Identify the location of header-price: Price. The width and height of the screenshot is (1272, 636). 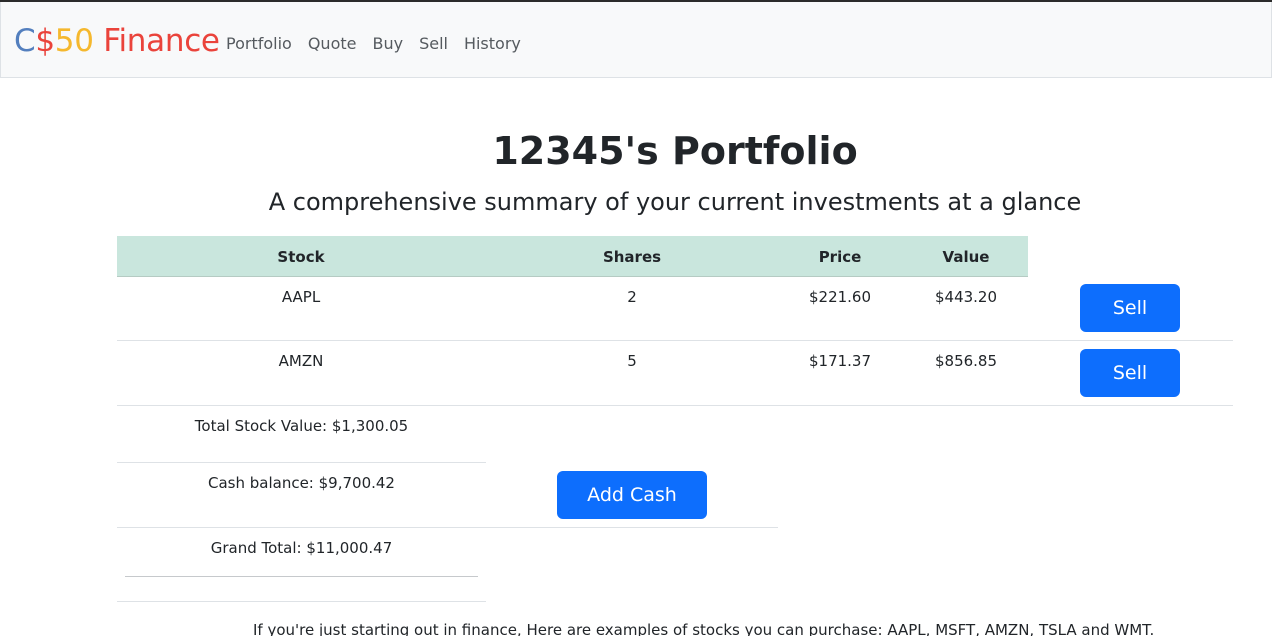
(840, 257).